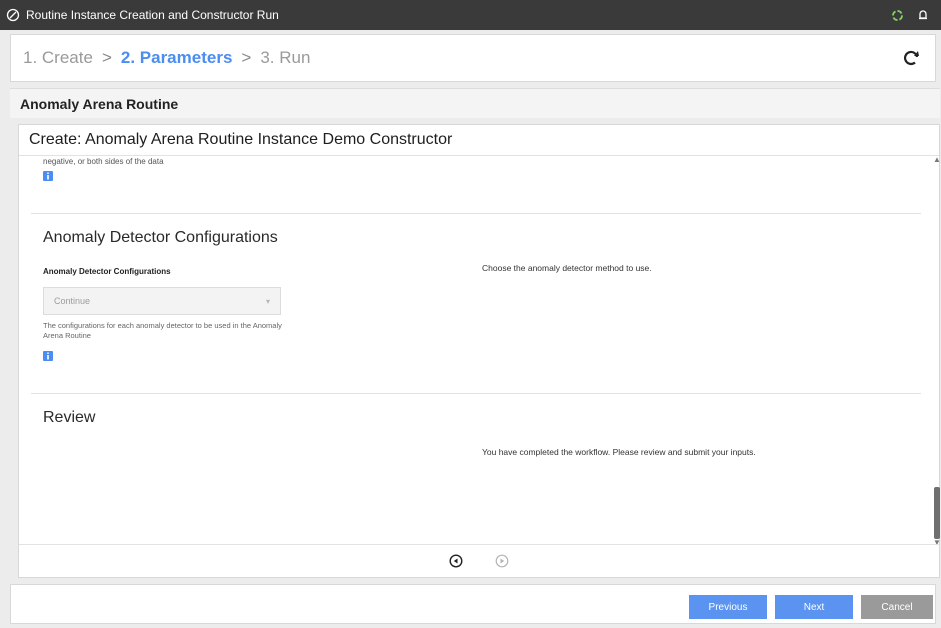 The height and width of the screenshot is (628, 941). What do you see at coordinates (69, 417) in the screenshot?
I see `section-title-review: Review` at bounding box center [69, 417].